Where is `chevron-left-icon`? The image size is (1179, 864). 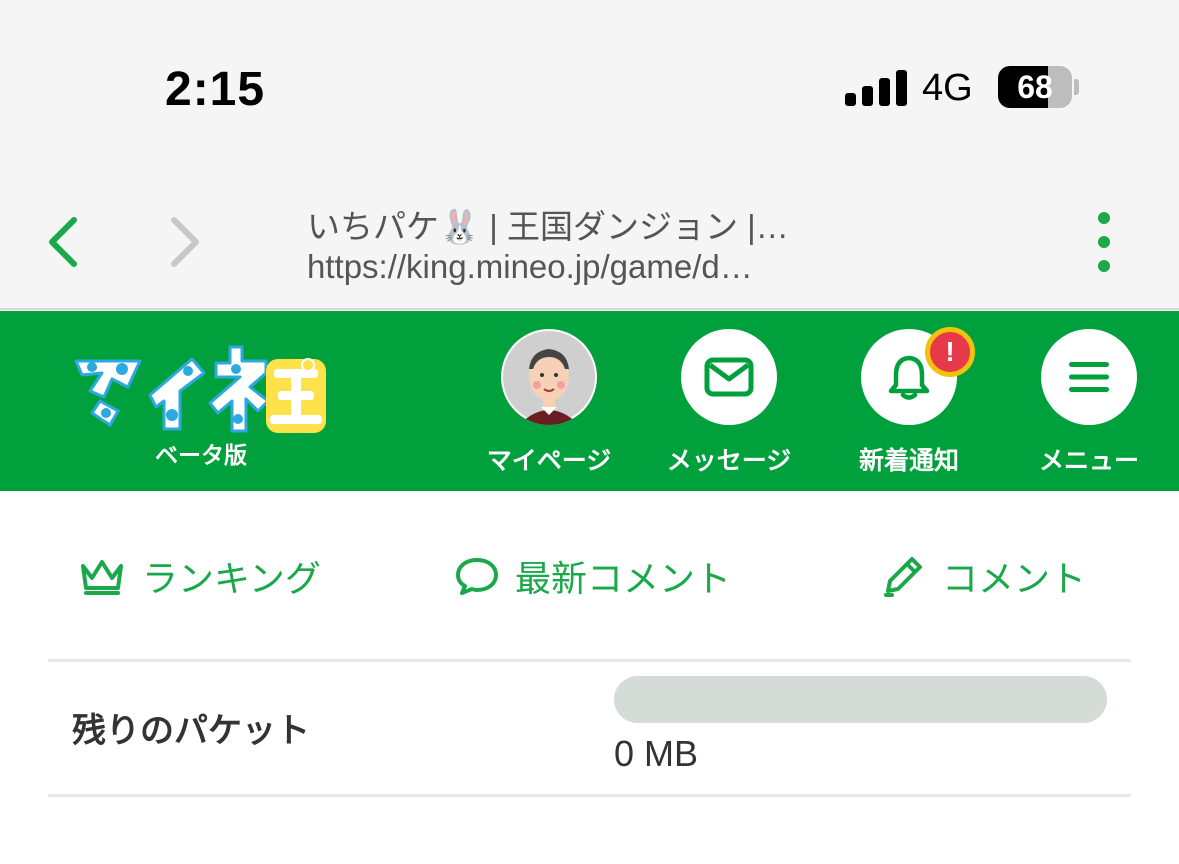
chevron-left-icon is located at coordinates (63, 242).